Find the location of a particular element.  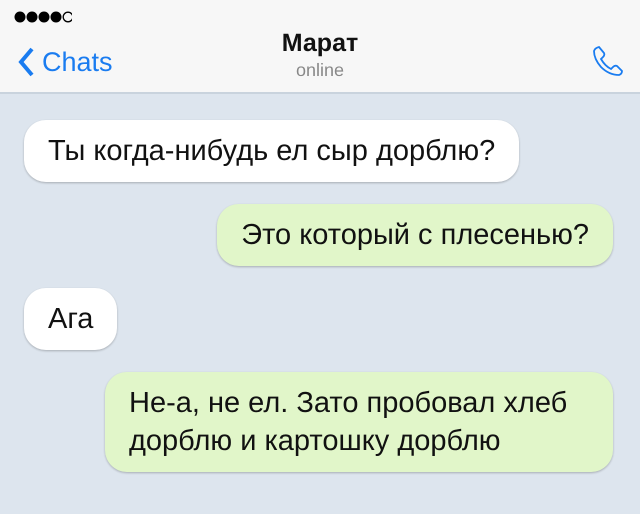

signal-icon is located at coordinates (43, 17).